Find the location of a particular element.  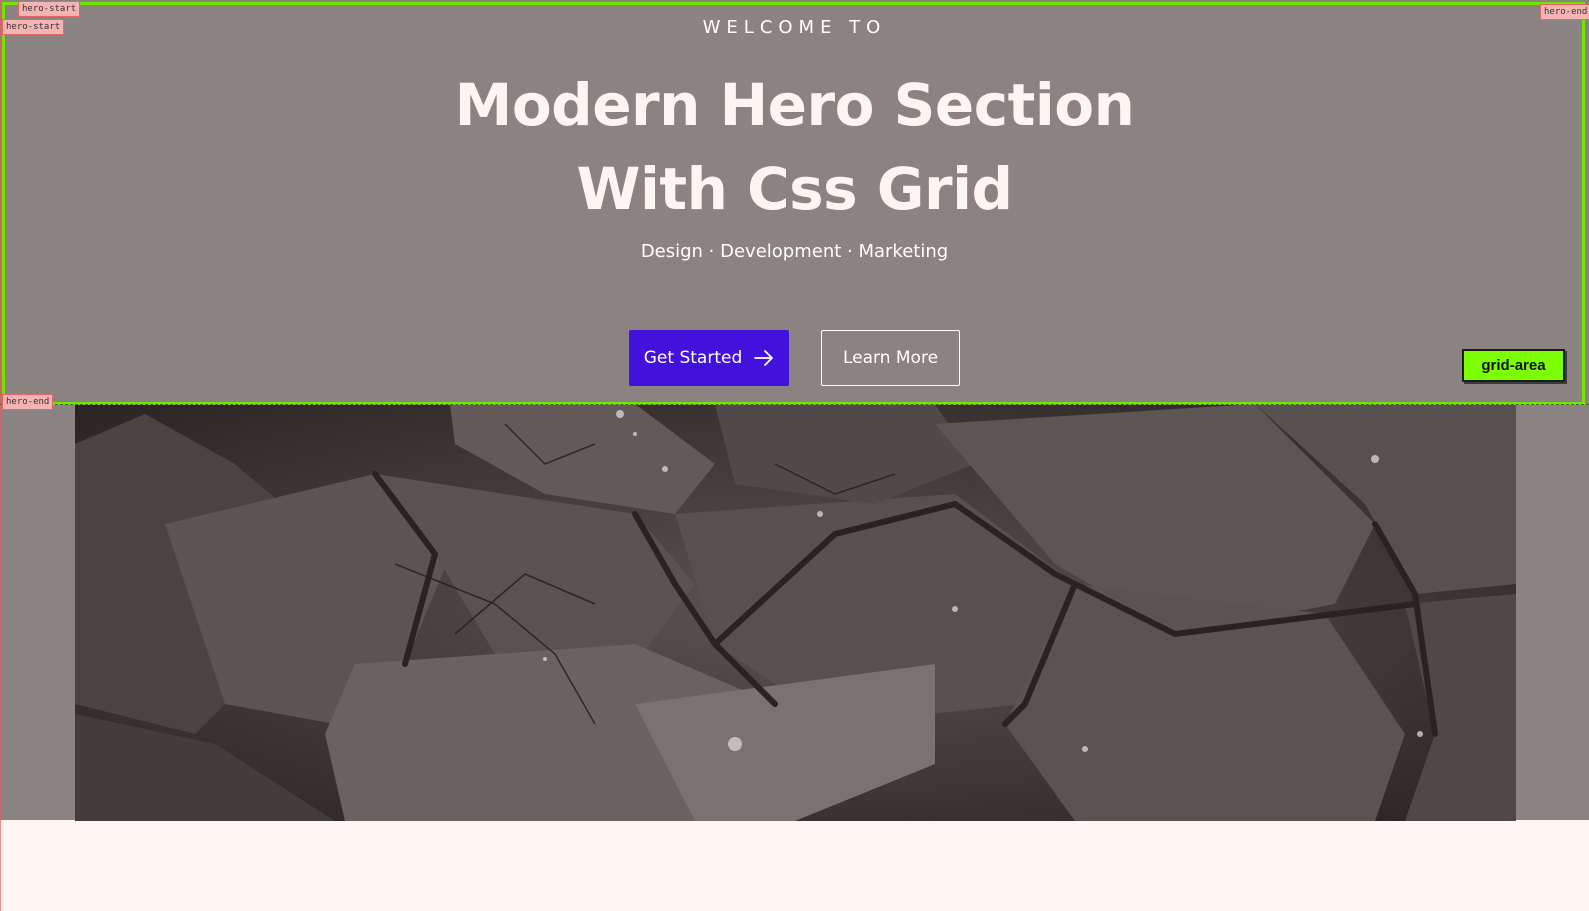

get-started-label: Get Started is located at coordinates (693, 358).